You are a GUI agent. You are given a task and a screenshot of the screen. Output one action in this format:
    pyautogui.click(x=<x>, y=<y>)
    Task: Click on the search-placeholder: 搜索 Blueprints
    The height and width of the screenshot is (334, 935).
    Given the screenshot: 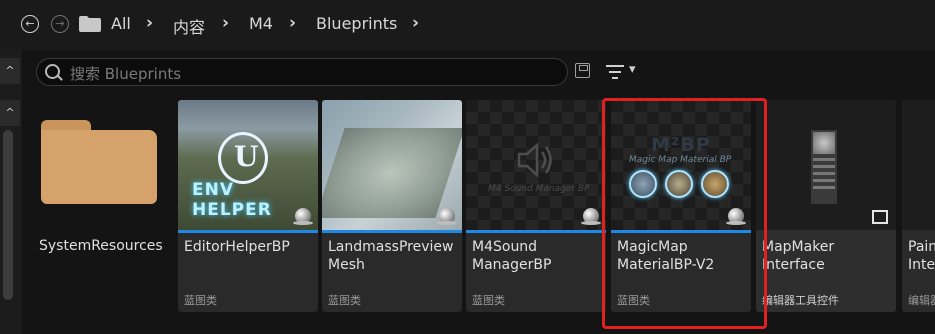 What is the action you would take?
    pyautogui.click(x=126, y=74)
    